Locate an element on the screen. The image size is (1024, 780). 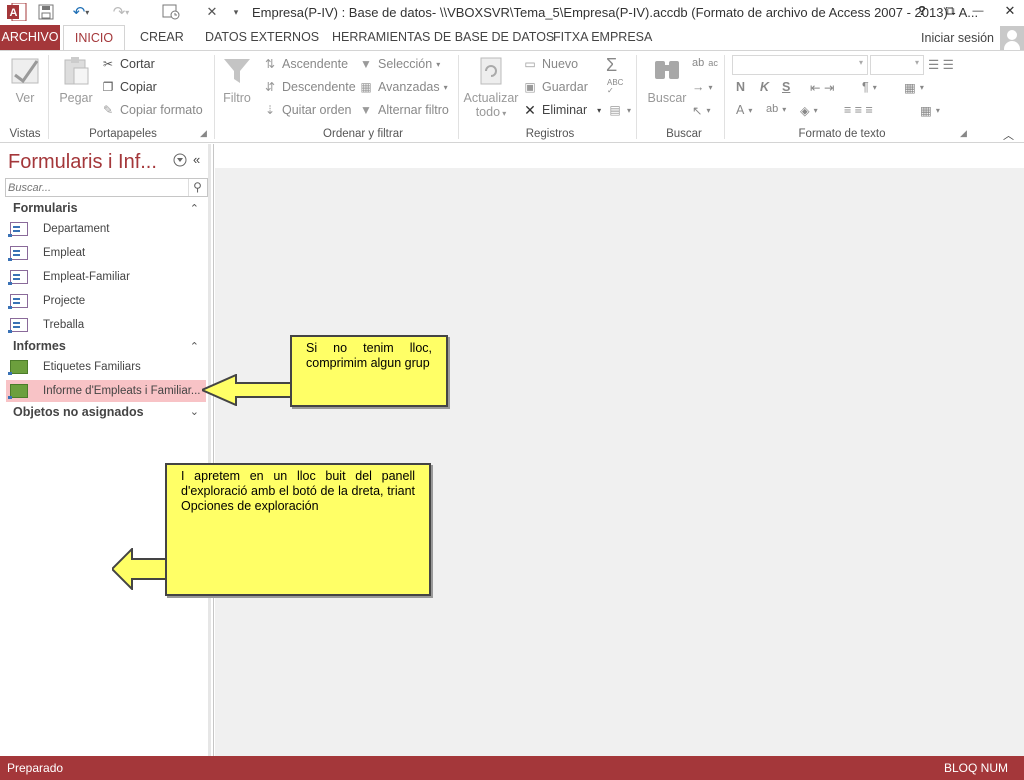
find-icon is located at coordinates (667, 70).